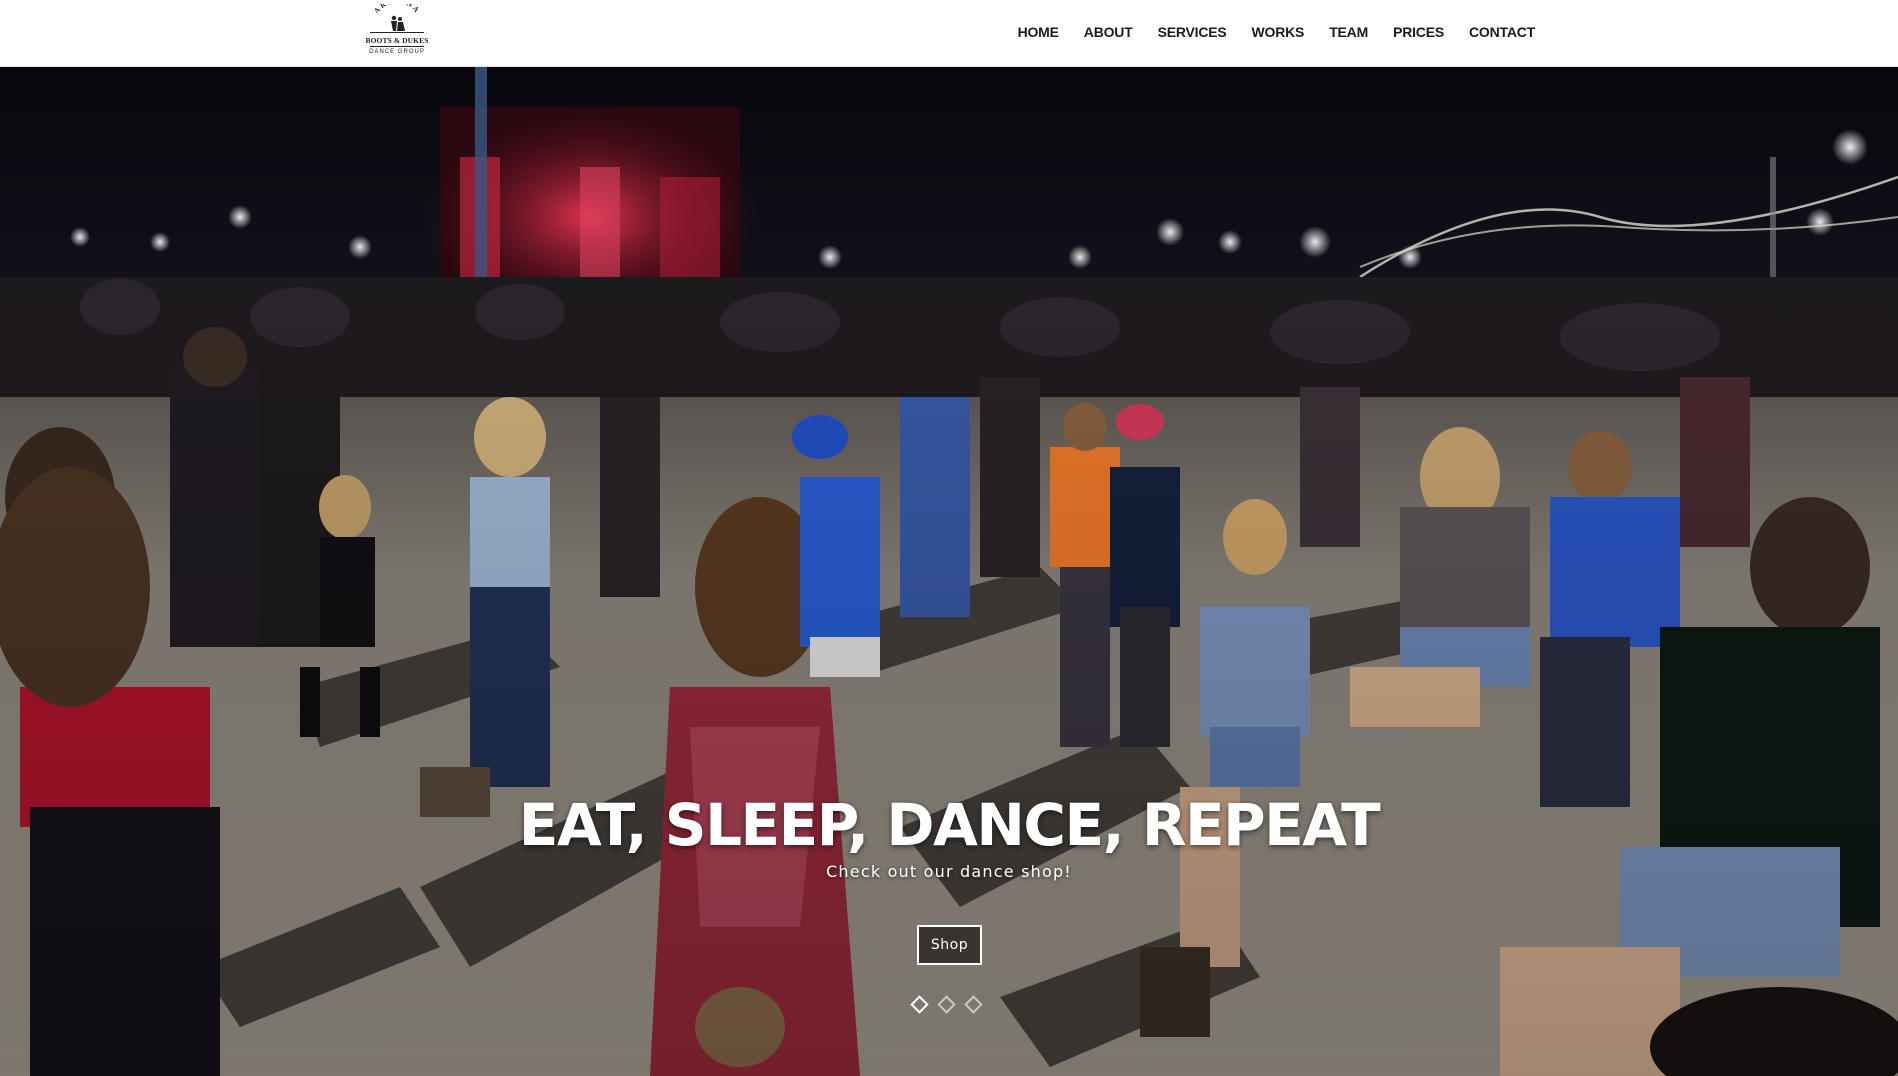  I want to click on shop-button: Shop, so click(949, 945).